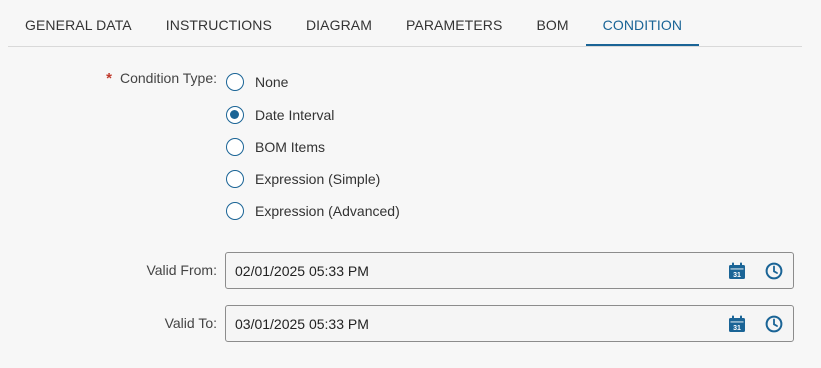 The height and width of the screenshot is (368, 821). I want to click on tab-parameters: PARAMETERS, so click(454, 23).